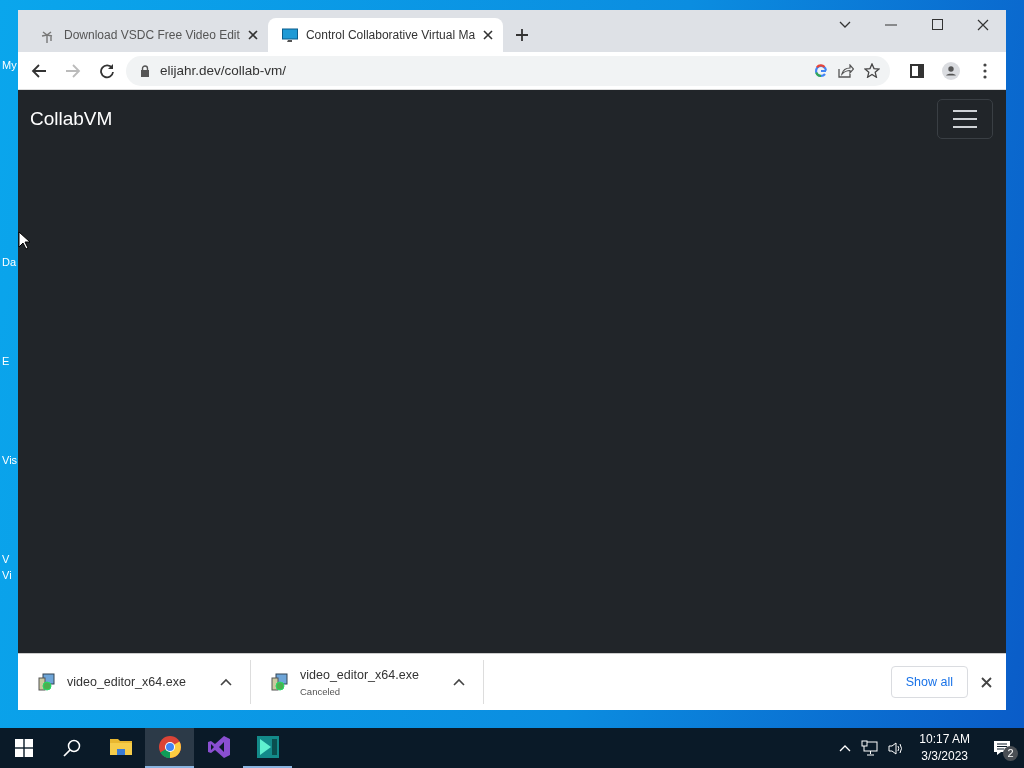 The height and width of the screenshot is (768, 1024). What do you see at coordinates (24, 748) in the screenshot?
I see `windows-logo-icon` at bounding box center [24, 748].